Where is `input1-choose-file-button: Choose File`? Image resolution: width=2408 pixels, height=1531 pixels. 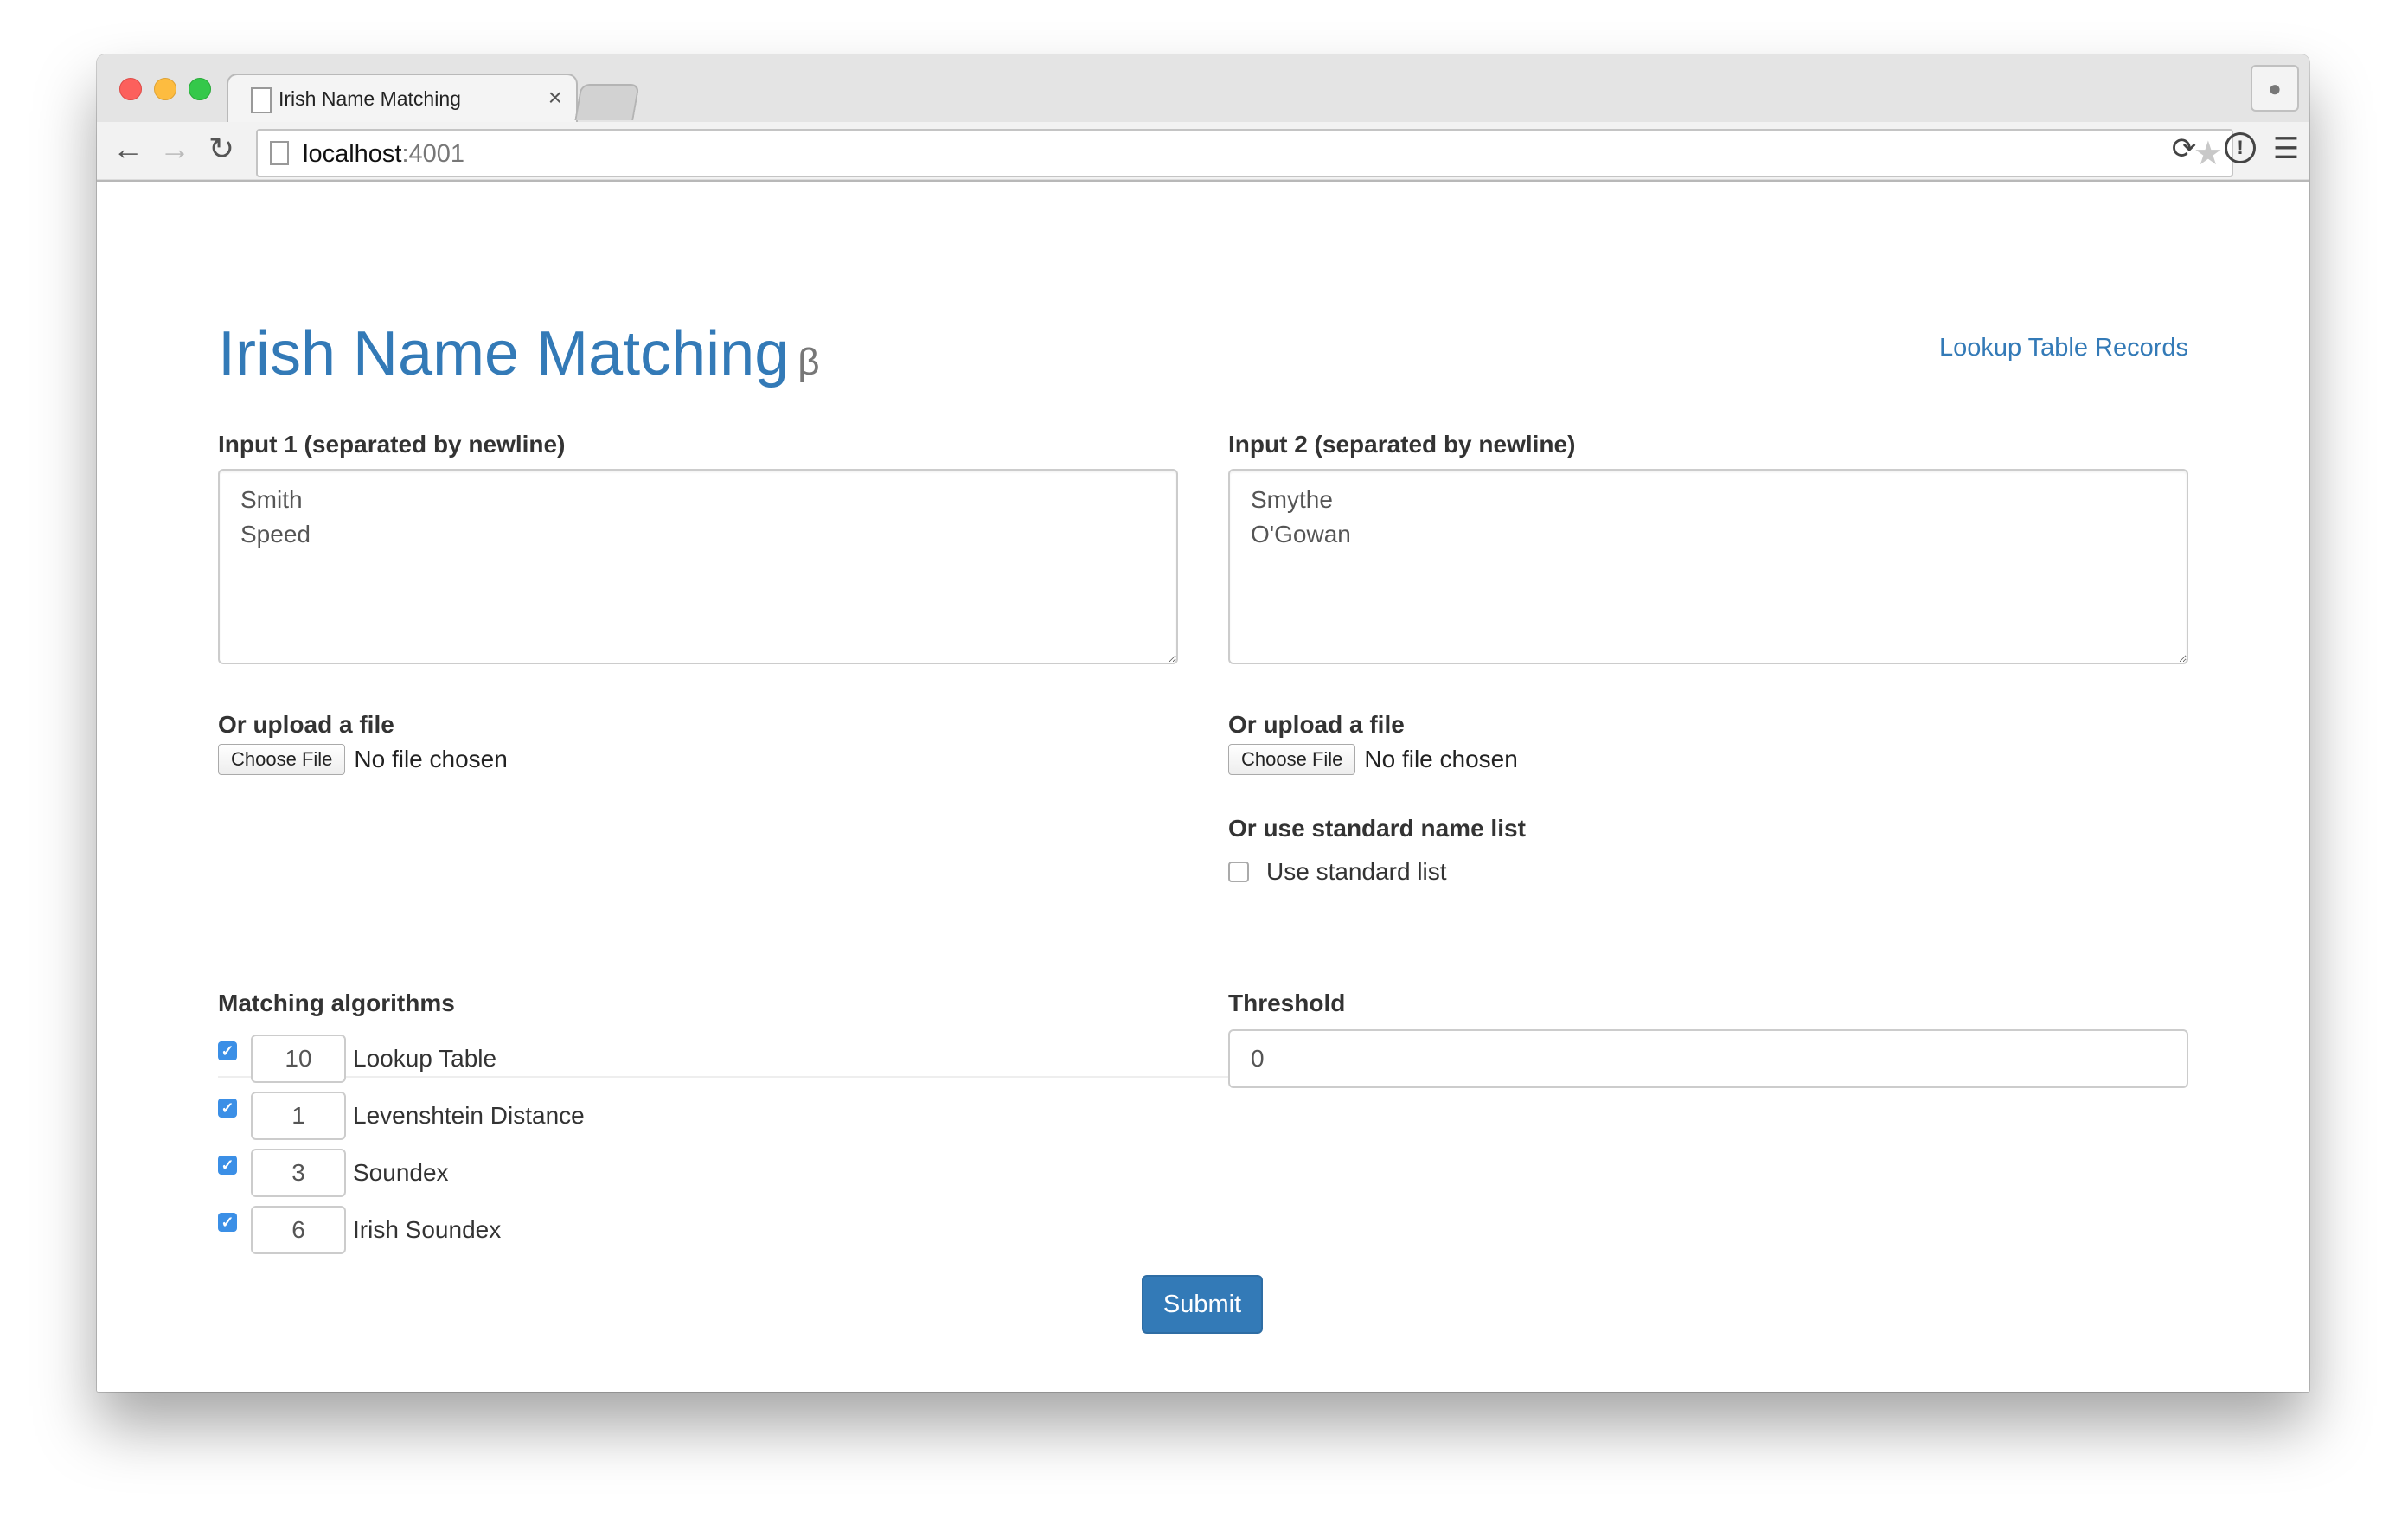
input1-choose-file-button: Choose File is located at coordinates (282, 759).